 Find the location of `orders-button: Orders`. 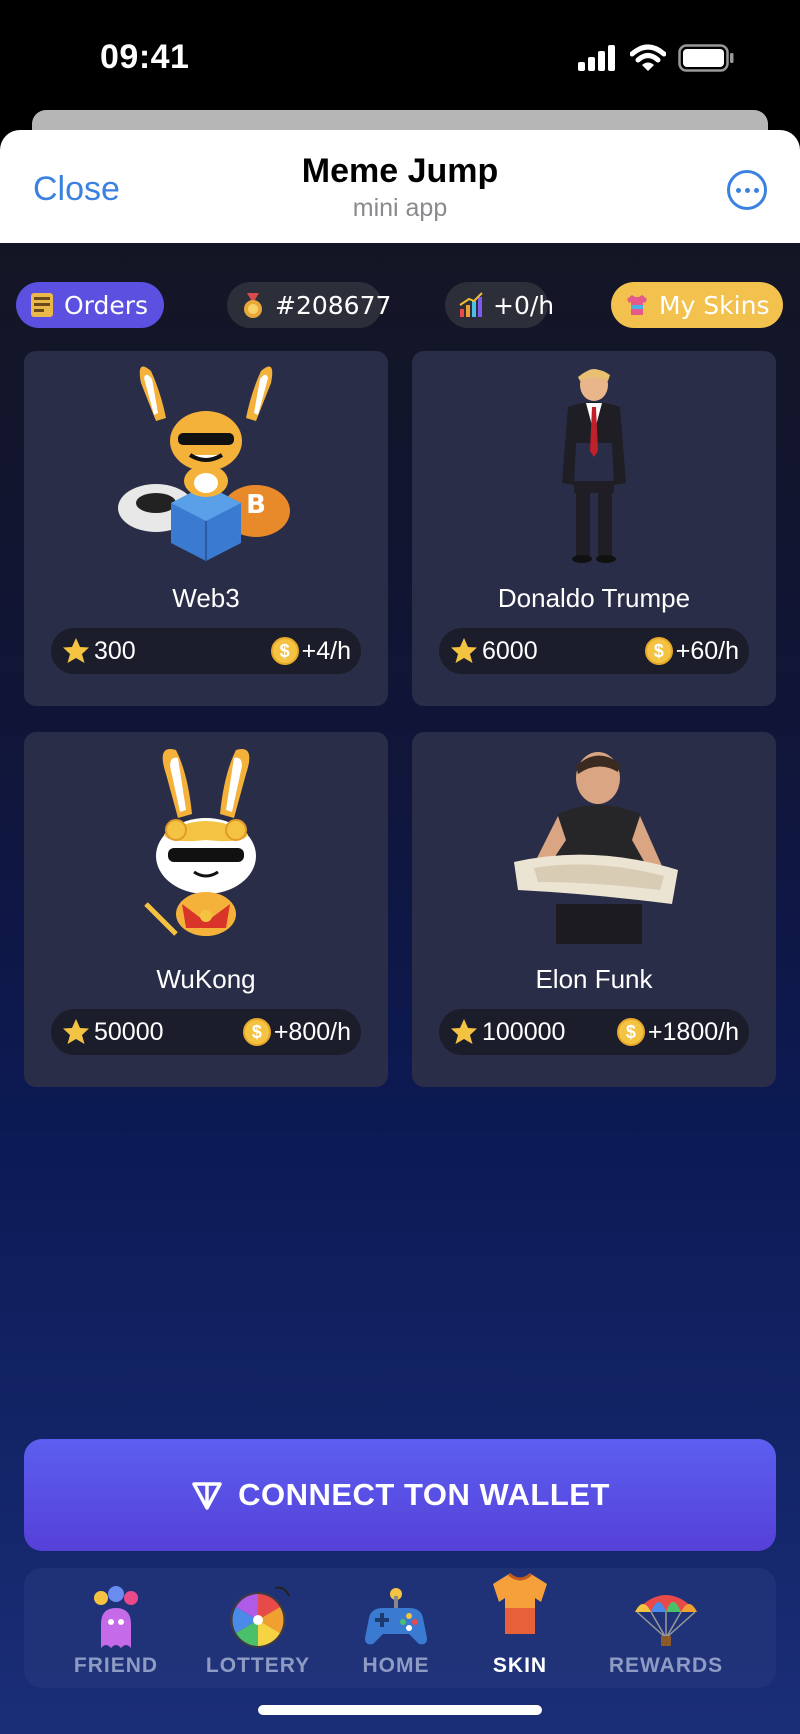

orders-button: Orders is located at coordinates (90, 305).